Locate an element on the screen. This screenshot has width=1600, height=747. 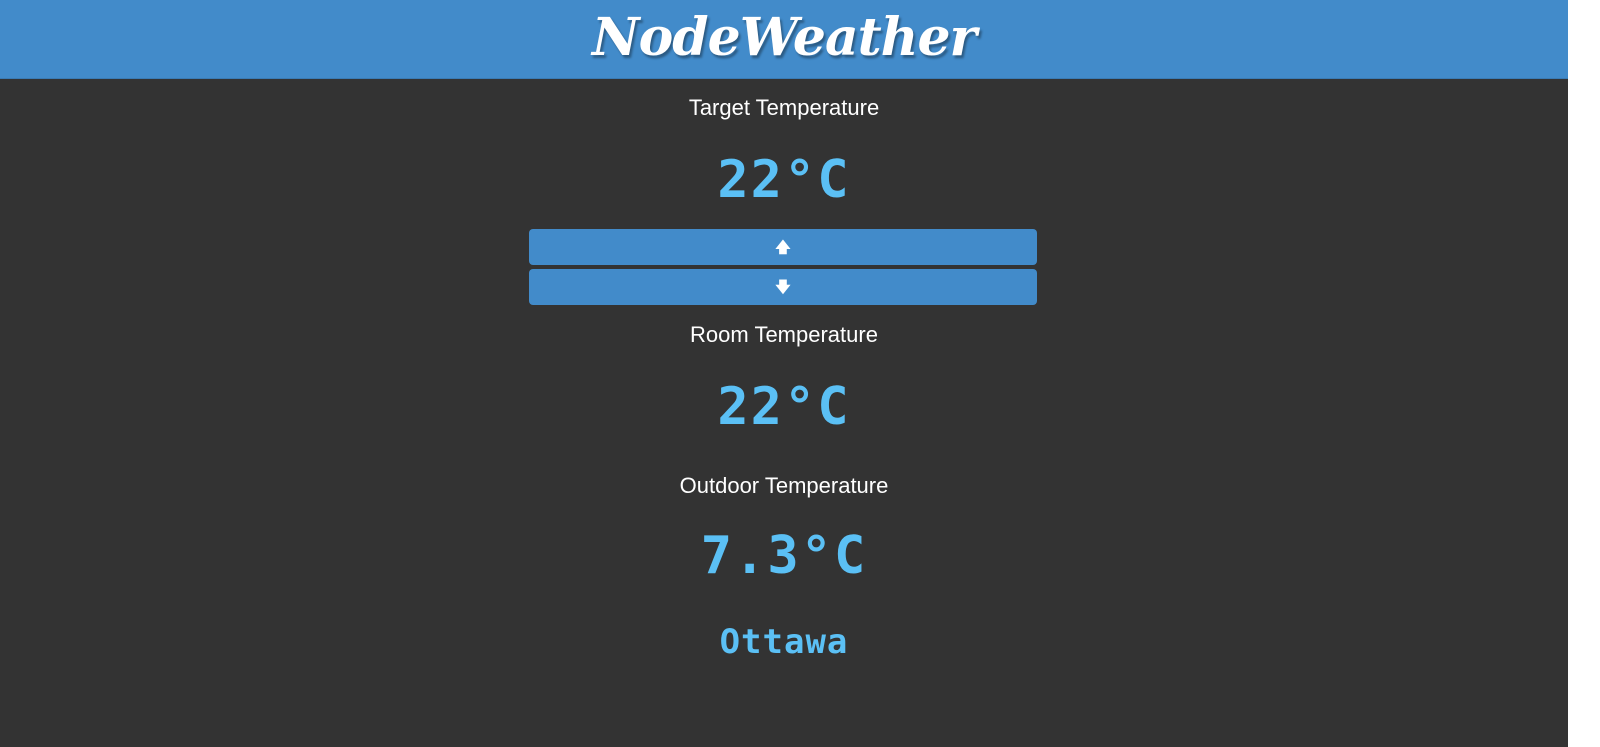
room-temperature-value: 22°C is located at coordinates (784, 407).